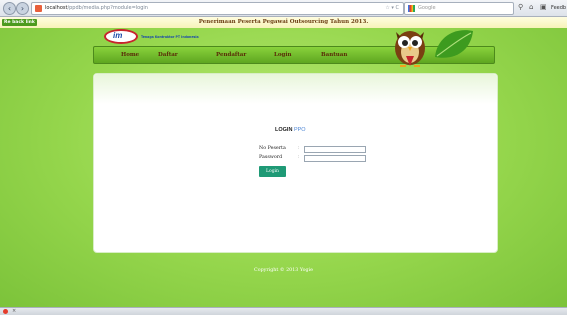 This screenshot has height=315, width=567. What do you see at coordinates (531, 7) in the screenshot?
I see `home-icon: ⌂` at bounding box center [531, 7].